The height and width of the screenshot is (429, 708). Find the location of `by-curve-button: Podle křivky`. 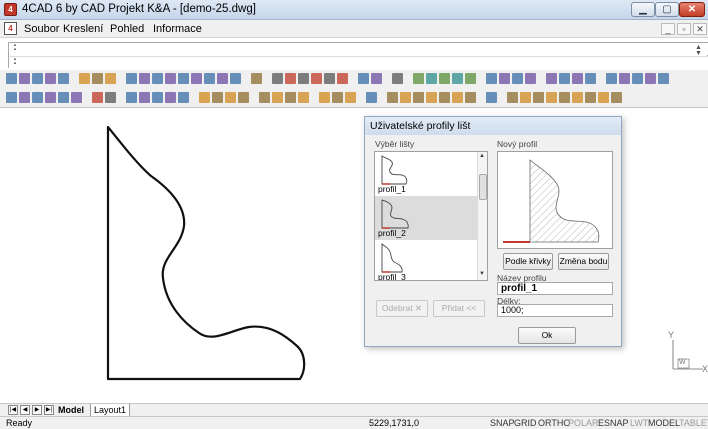

by-curve-button: Podle křivky is located at coordinates (528, 261).